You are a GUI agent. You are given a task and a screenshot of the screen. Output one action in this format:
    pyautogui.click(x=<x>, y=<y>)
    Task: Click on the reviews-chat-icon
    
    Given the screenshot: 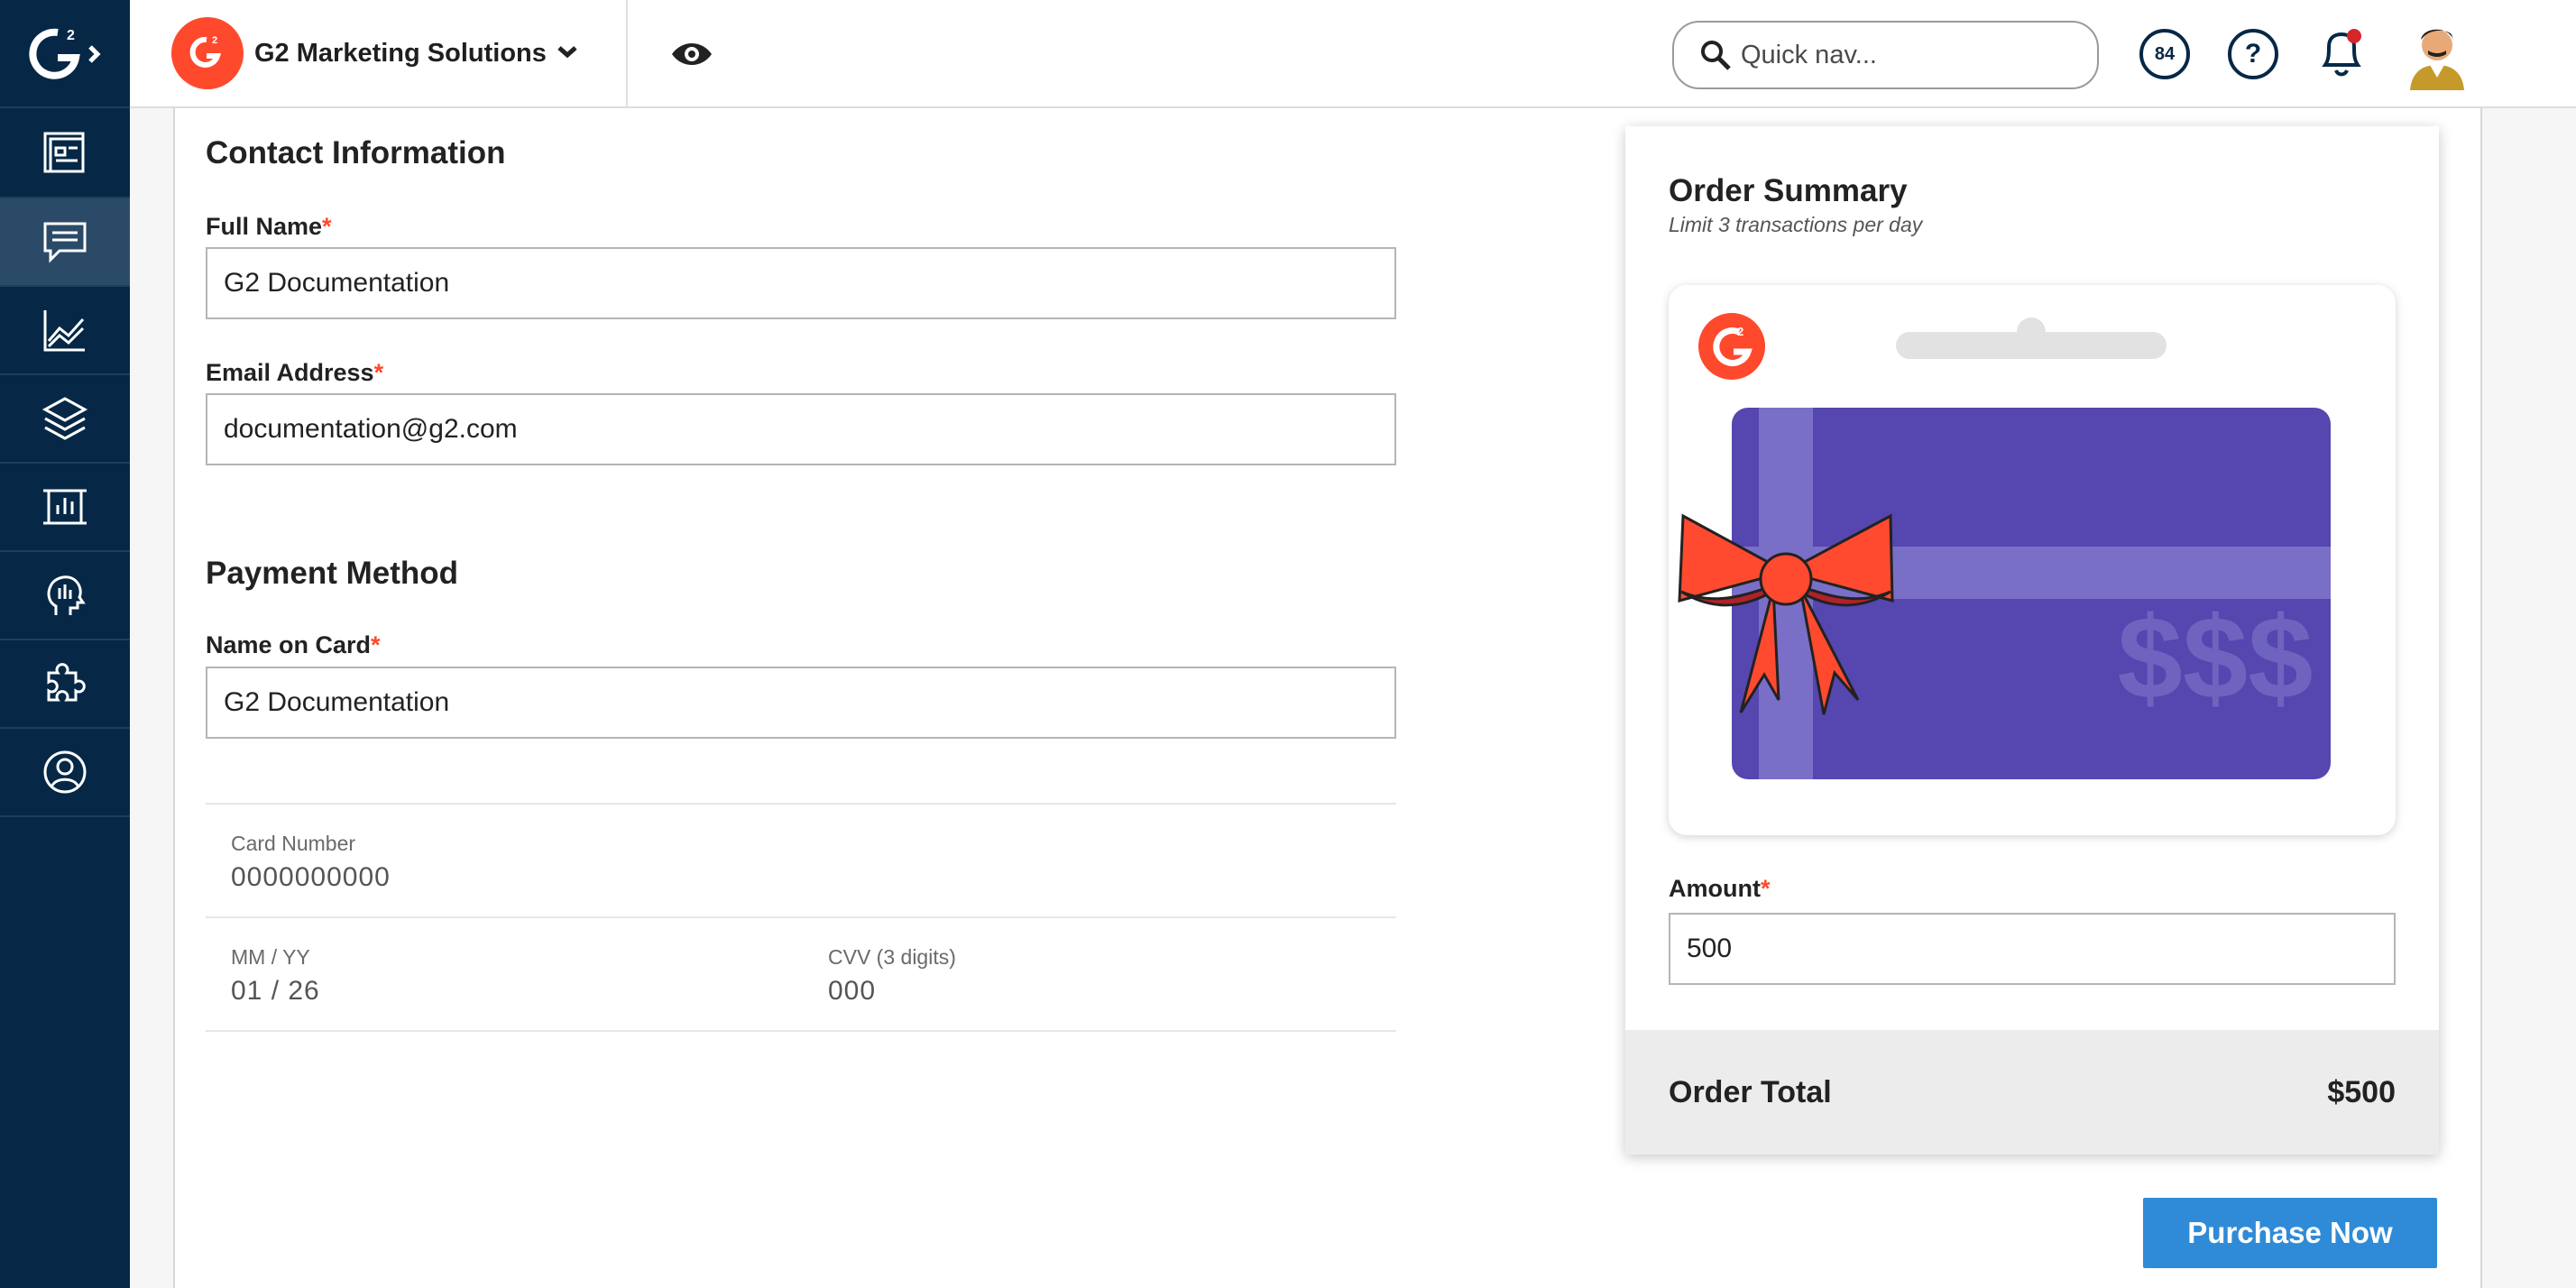 What is the action you would take?
    pyautogui.click(x=65, y=243)
    